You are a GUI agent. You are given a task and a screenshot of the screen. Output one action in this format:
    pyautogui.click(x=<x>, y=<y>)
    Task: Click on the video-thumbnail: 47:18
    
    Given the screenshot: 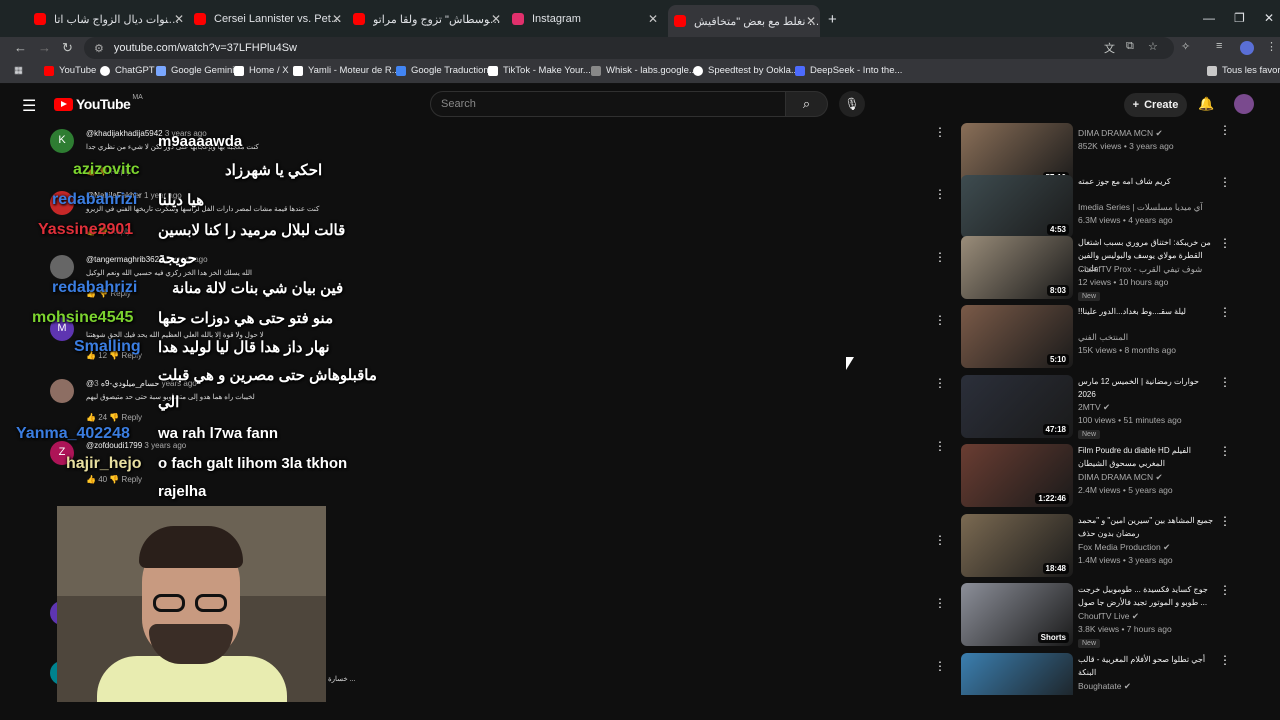 What is the action you would take?
    pyautogui.click(x=1017, y=406)
    